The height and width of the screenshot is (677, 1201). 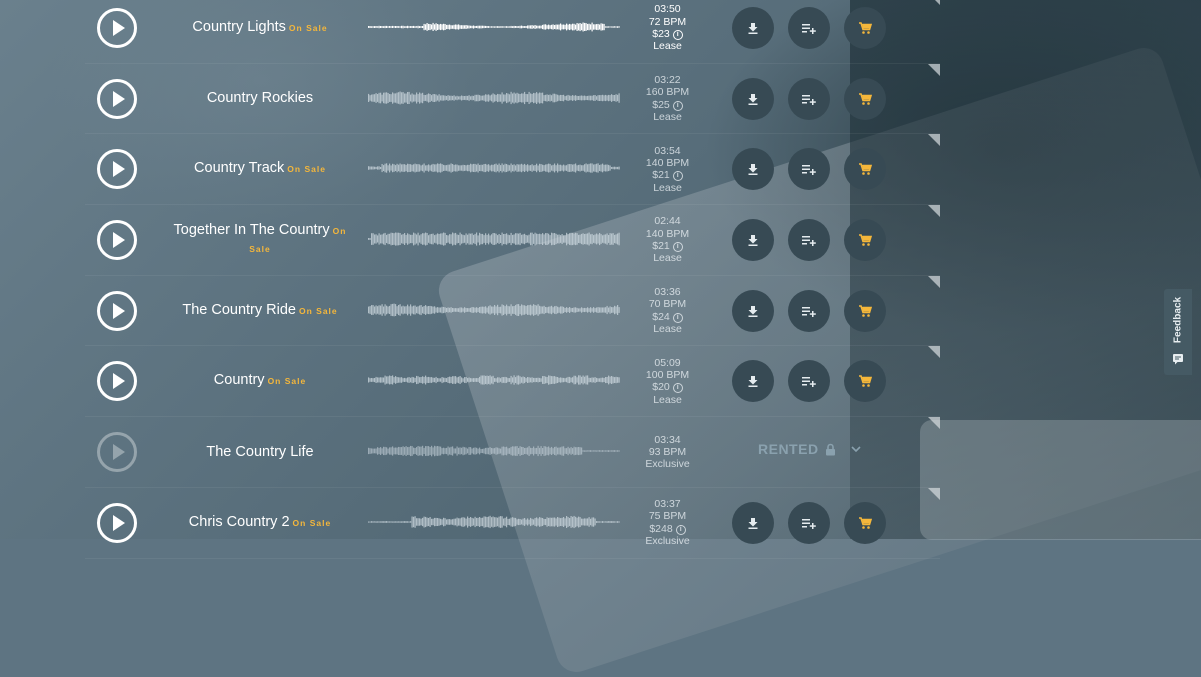 What do you see at coordinates (667, 304) in the screenshot?
I see `track-bpm: 70 BPM` at bounding box center [667, 304].